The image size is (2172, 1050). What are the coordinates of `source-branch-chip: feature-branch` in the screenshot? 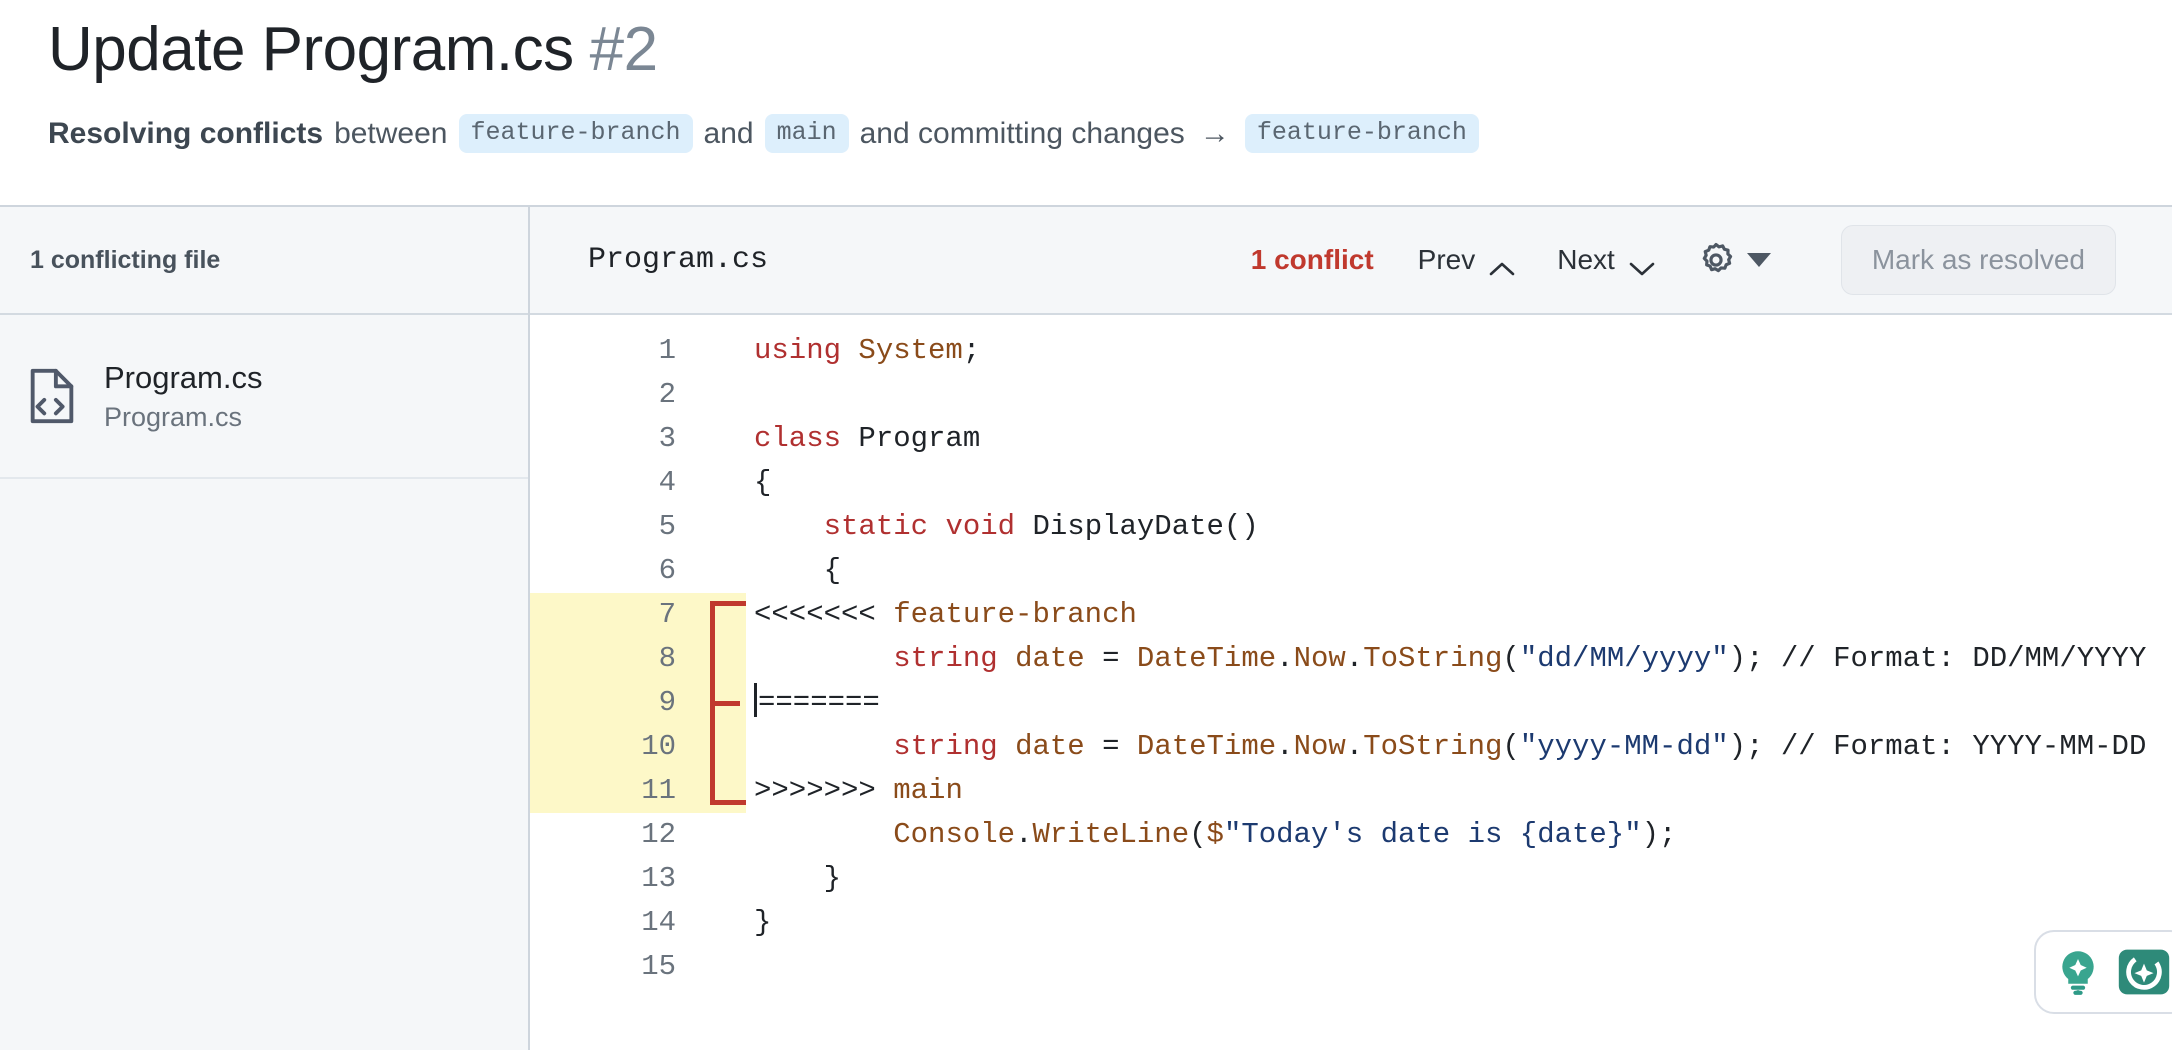 It's located at (575, 133).